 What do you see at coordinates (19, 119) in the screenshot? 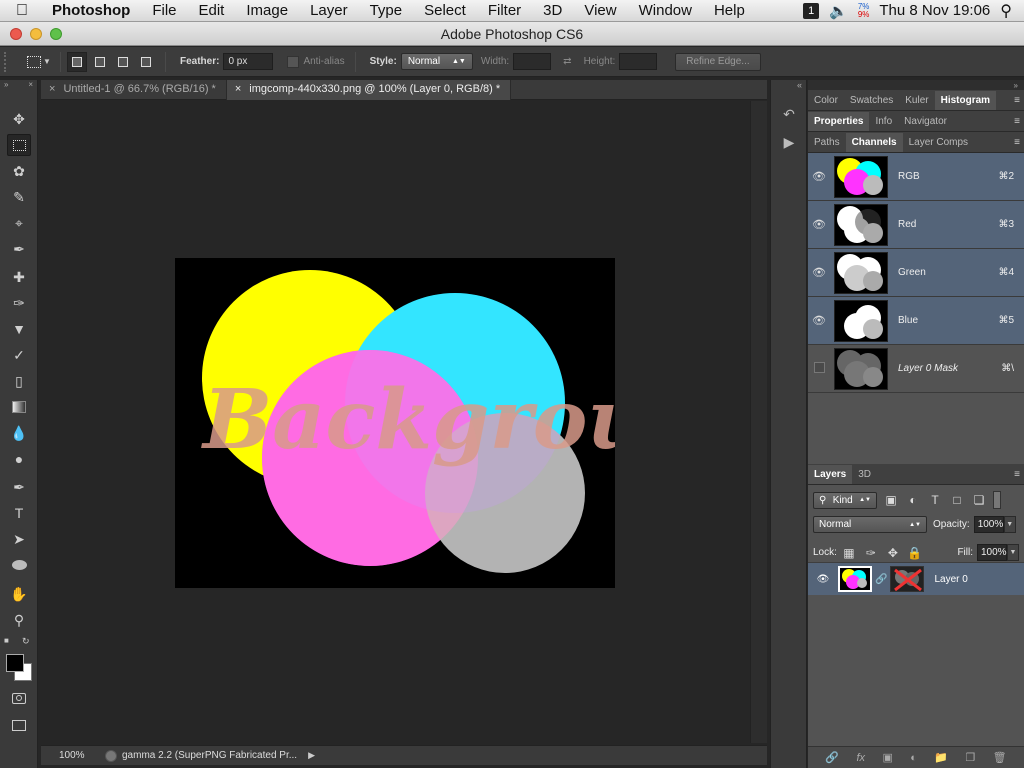
I see `move-tool-icon: ✥` at bounding box center [19, 119].